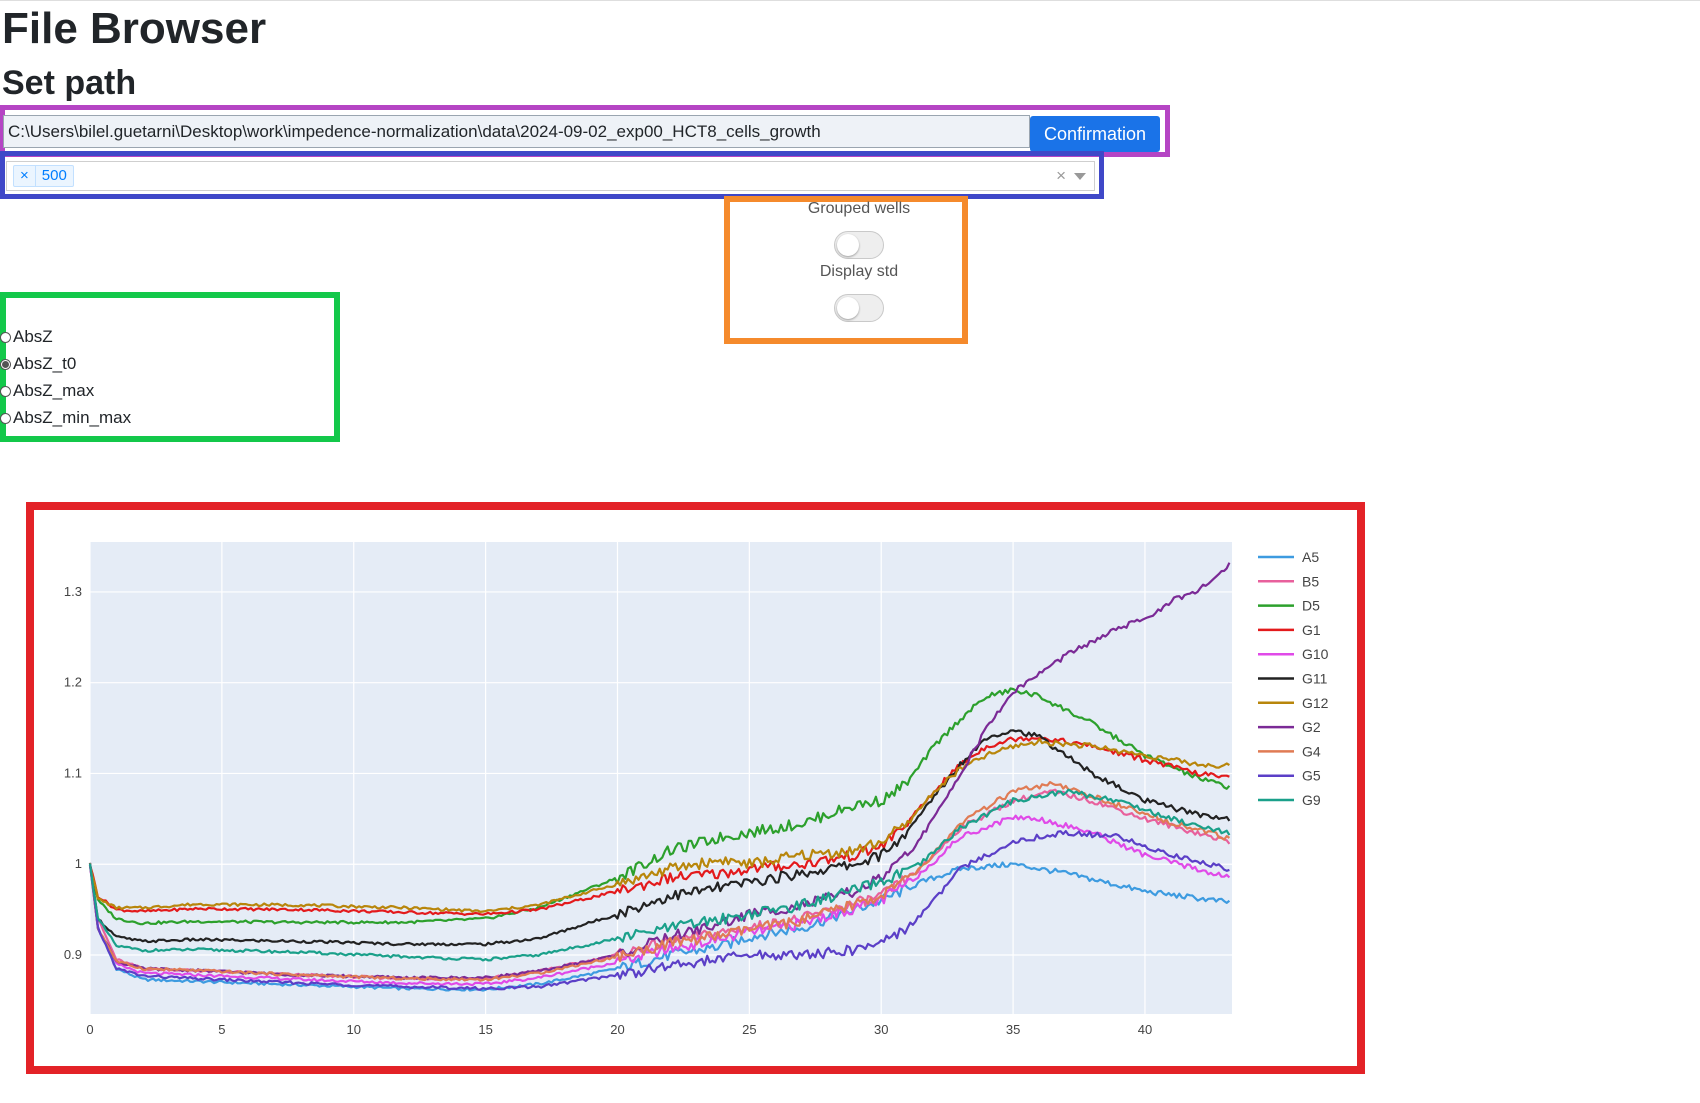 The width and height of the screenshot is (1700, 1103). I want to click on x-tick-label: 40, so click(1145, 1029).